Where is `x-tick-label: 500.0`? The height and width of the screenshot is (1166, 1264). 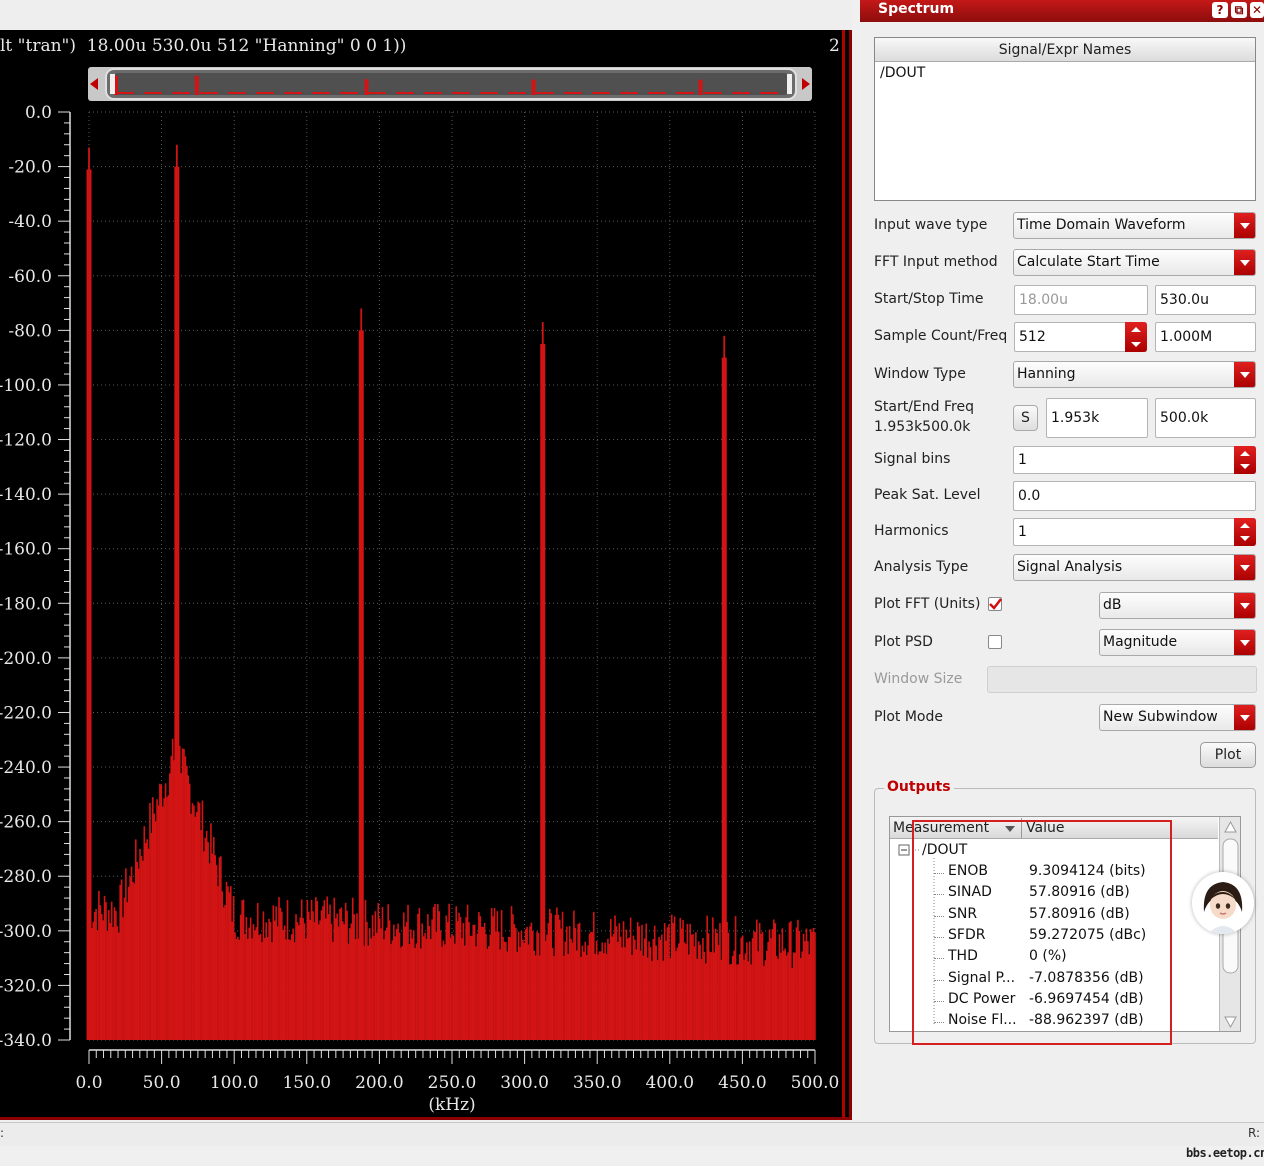 x-tick-label: 500.0 is located at coordinates (815, 1083).